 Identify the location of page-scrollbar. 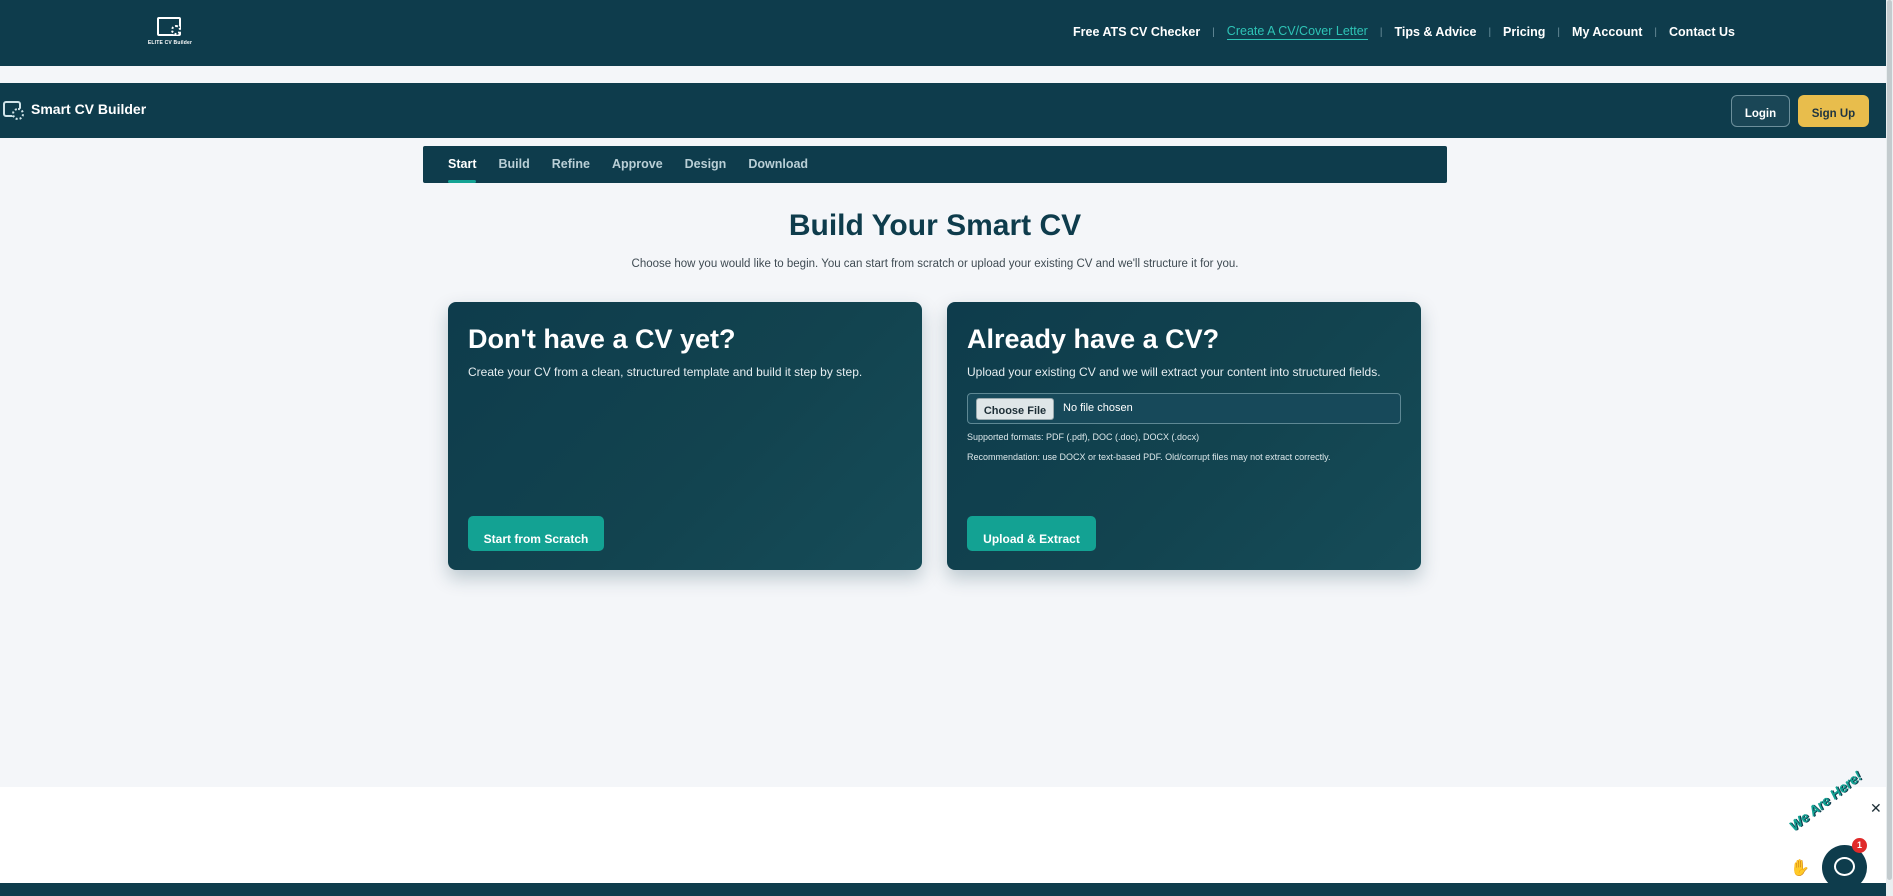
(1889, 448).